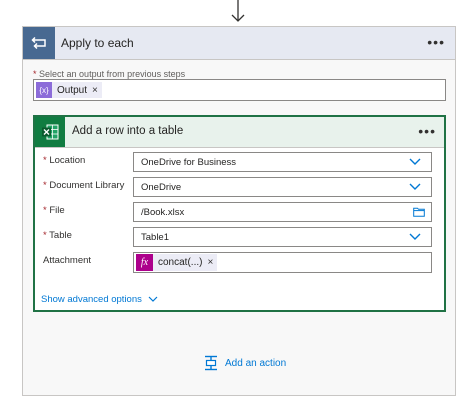  Describe the element at coordinates (282, 162) in the screenshot. I see `location-dropdown: OneDrive for Business` at that location.